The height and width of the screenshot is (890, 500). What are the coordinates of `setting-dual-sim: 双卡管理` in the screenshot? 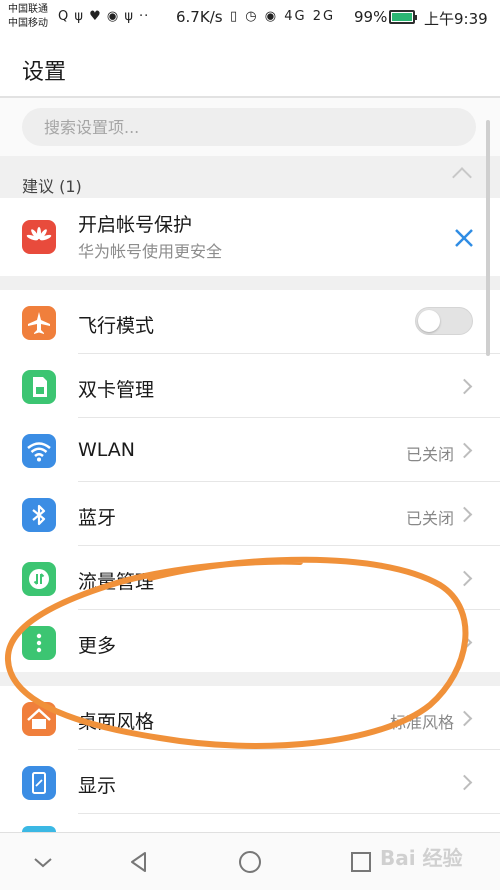 It's located at (250, 386).